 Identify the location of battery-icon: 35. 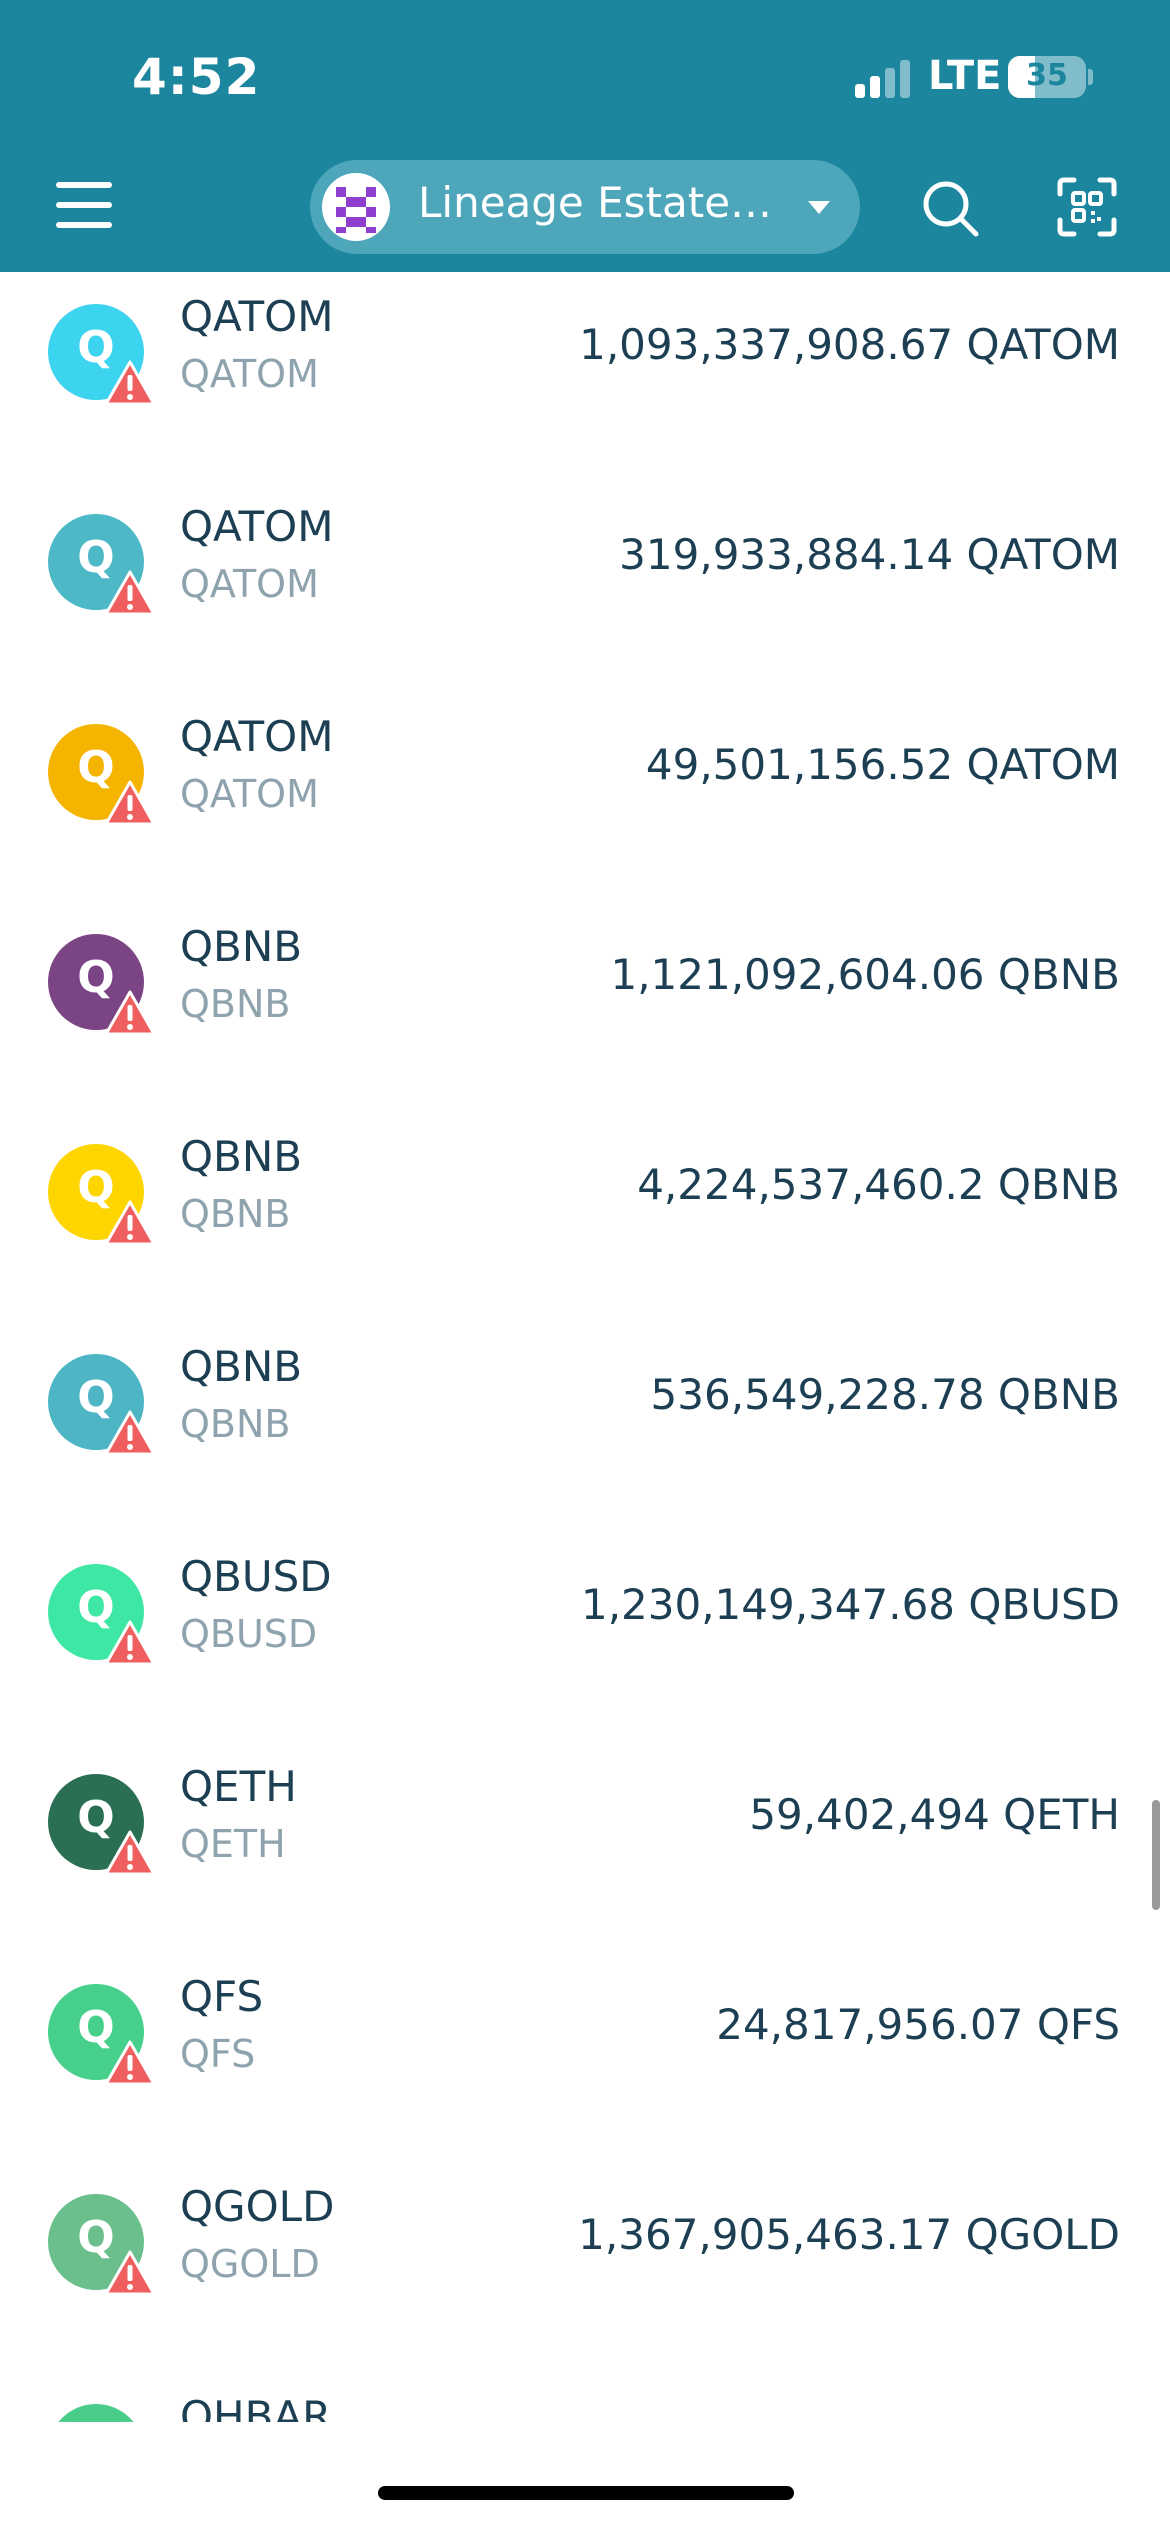
(1047, 77).